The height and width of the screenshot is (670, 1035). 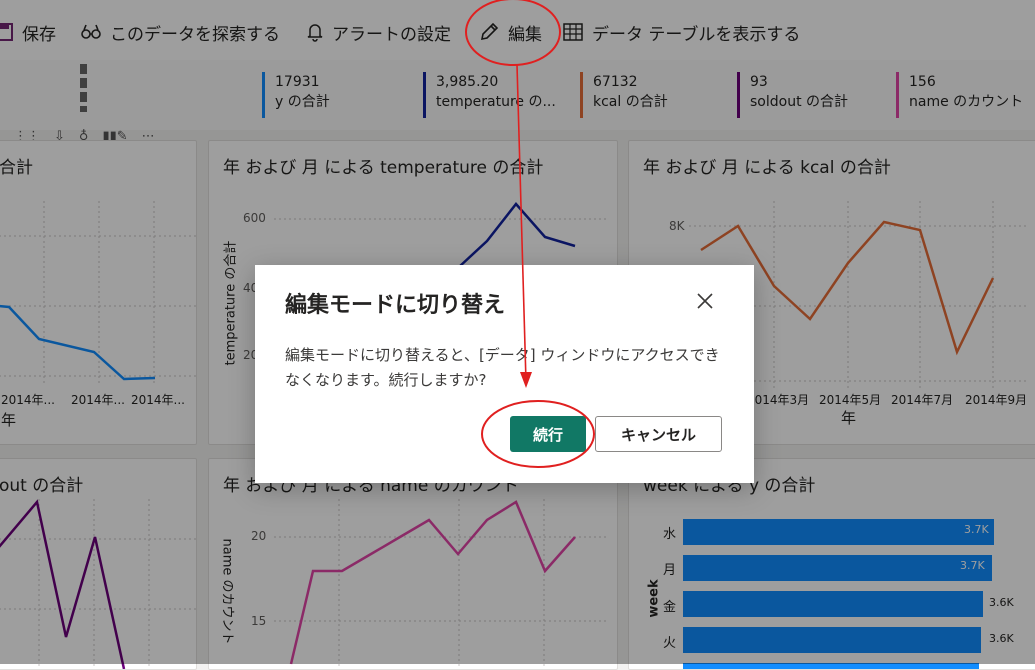 I want to click on dialog-title: 編集モードに切り替え, so click(x=395, y=305).